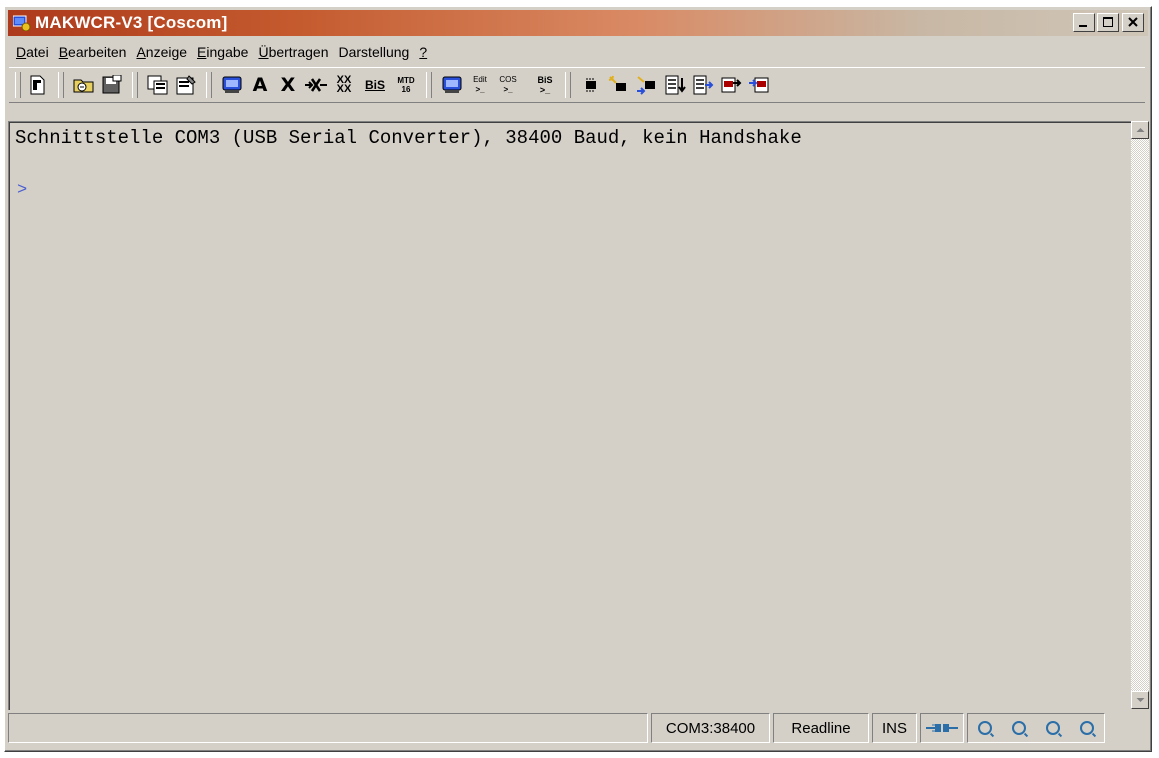 This screenshot has width=1159, height=758. Describe the element at coordinates (1087, 728) in the screenshot. I see `led-4-icon` at that location.